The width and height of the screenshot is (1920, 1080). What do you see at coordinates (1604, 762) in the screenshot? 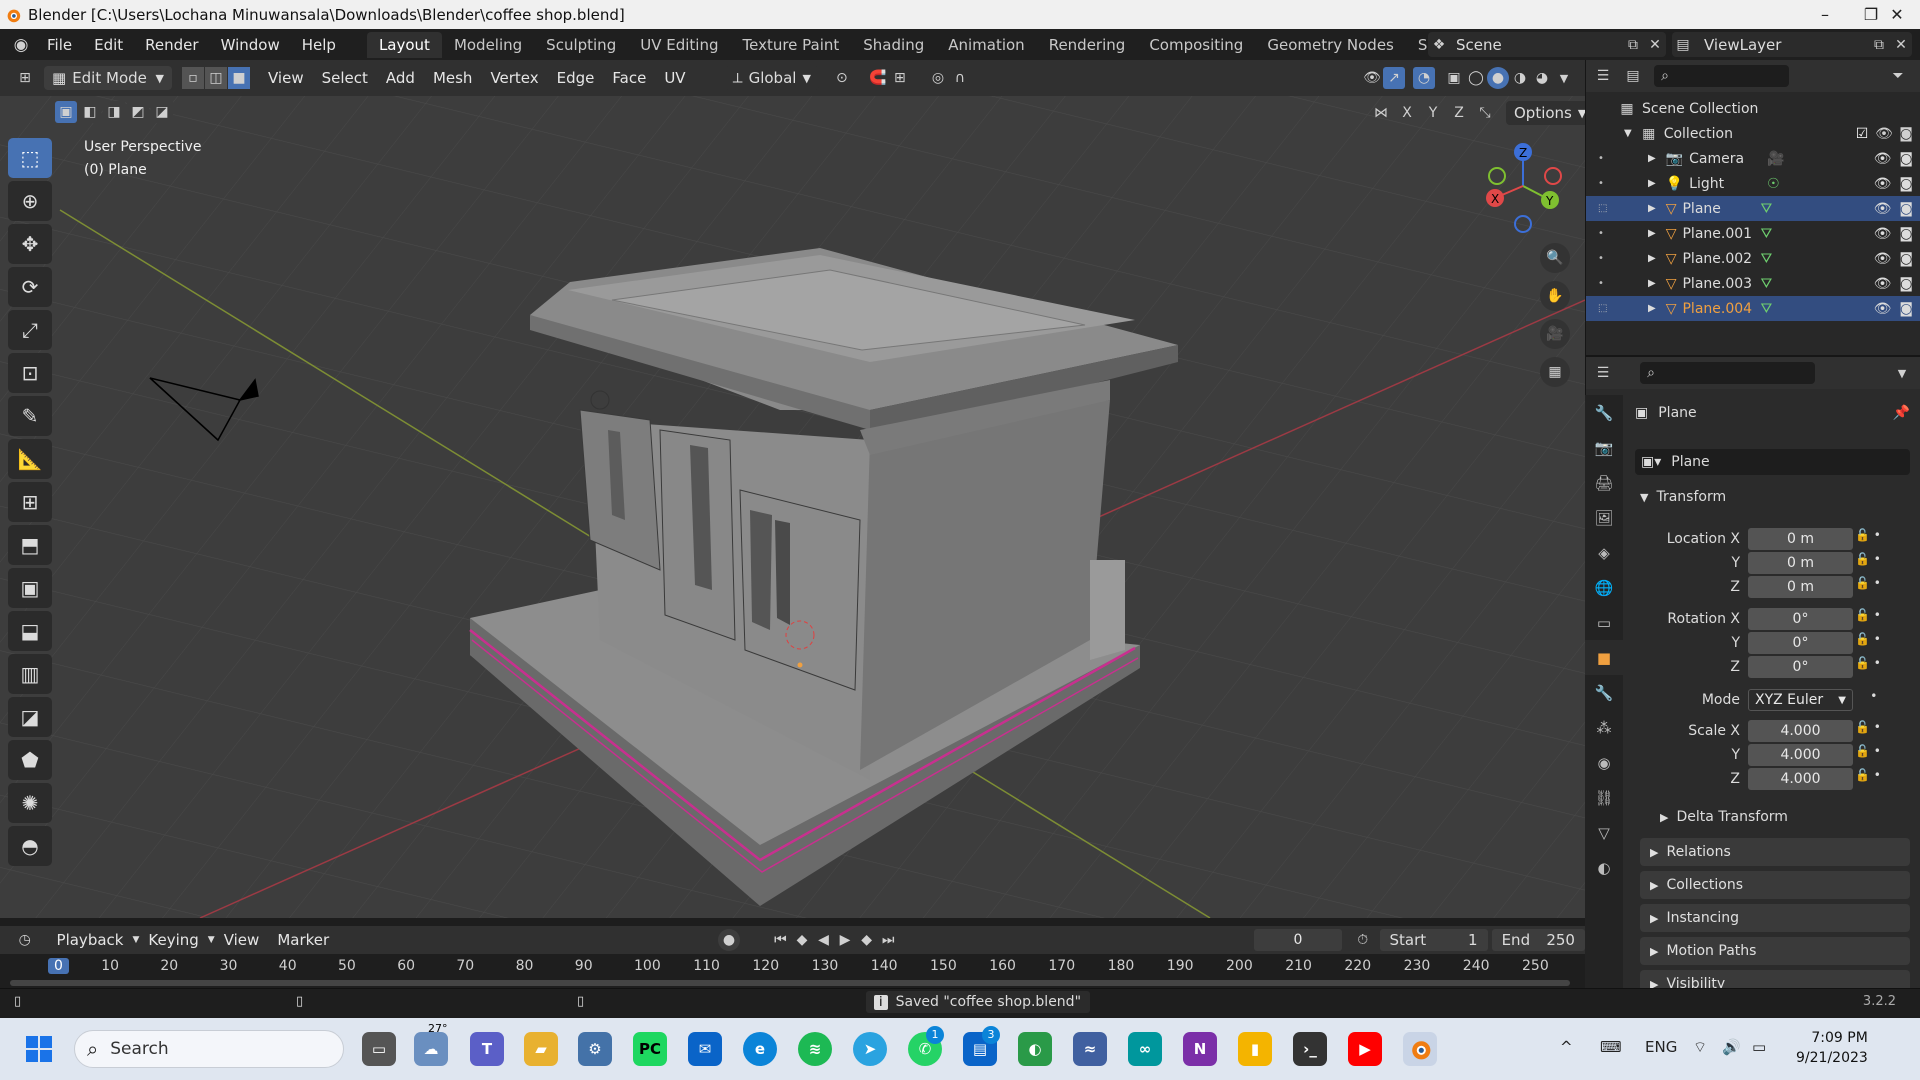
I see `tab-physics-icon: ◉` at bounding box center [1604, 762].